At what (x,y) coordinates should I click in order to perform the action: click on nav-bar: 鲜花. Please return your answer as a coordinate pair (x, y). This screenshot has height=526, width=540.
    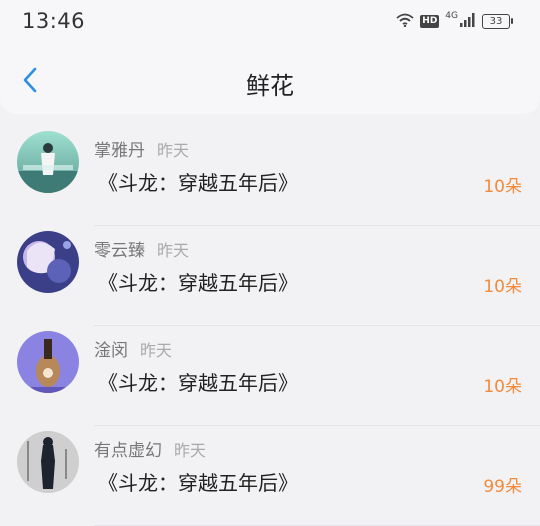
    Looking at the image, I should click on (270, 78).